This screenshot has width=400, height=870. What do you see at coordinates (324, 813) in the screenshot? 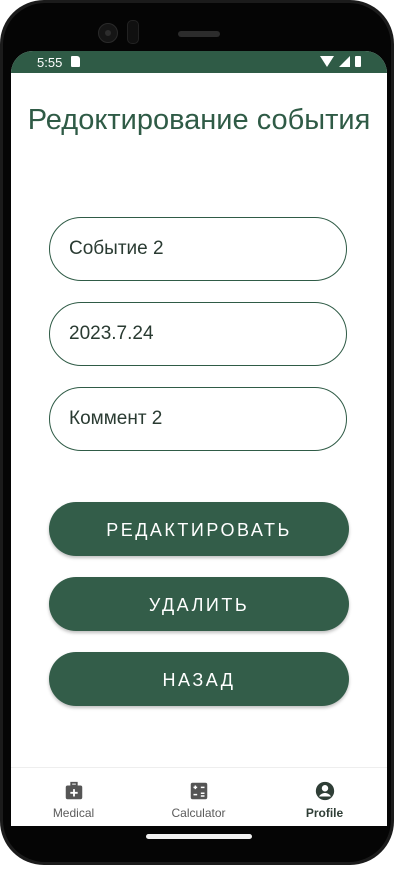
I see `nav-label-profile: Profile` at bounding box center [324, 813].